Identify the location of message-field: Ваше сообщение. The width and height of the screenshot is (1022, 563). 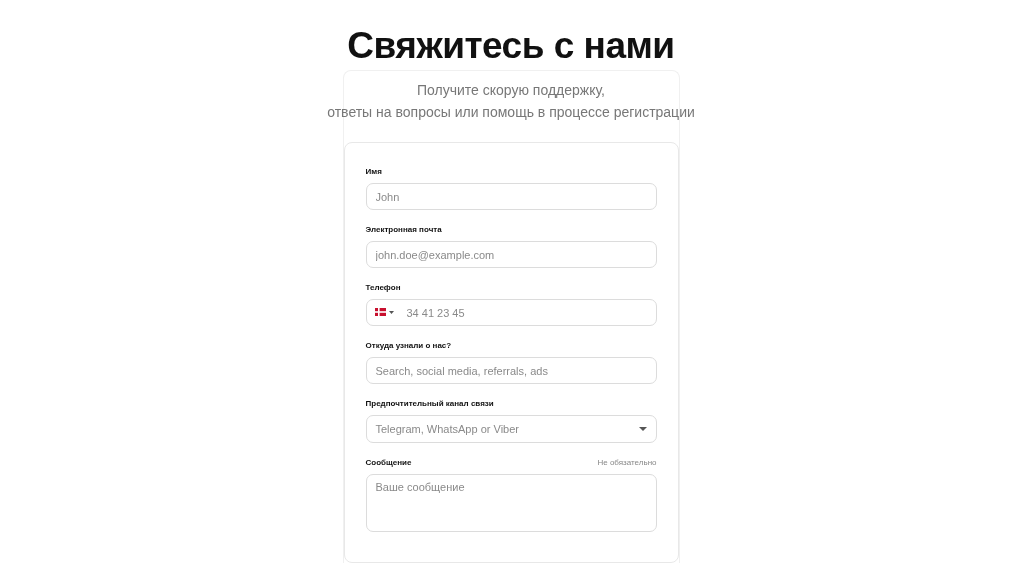
(511, 503).